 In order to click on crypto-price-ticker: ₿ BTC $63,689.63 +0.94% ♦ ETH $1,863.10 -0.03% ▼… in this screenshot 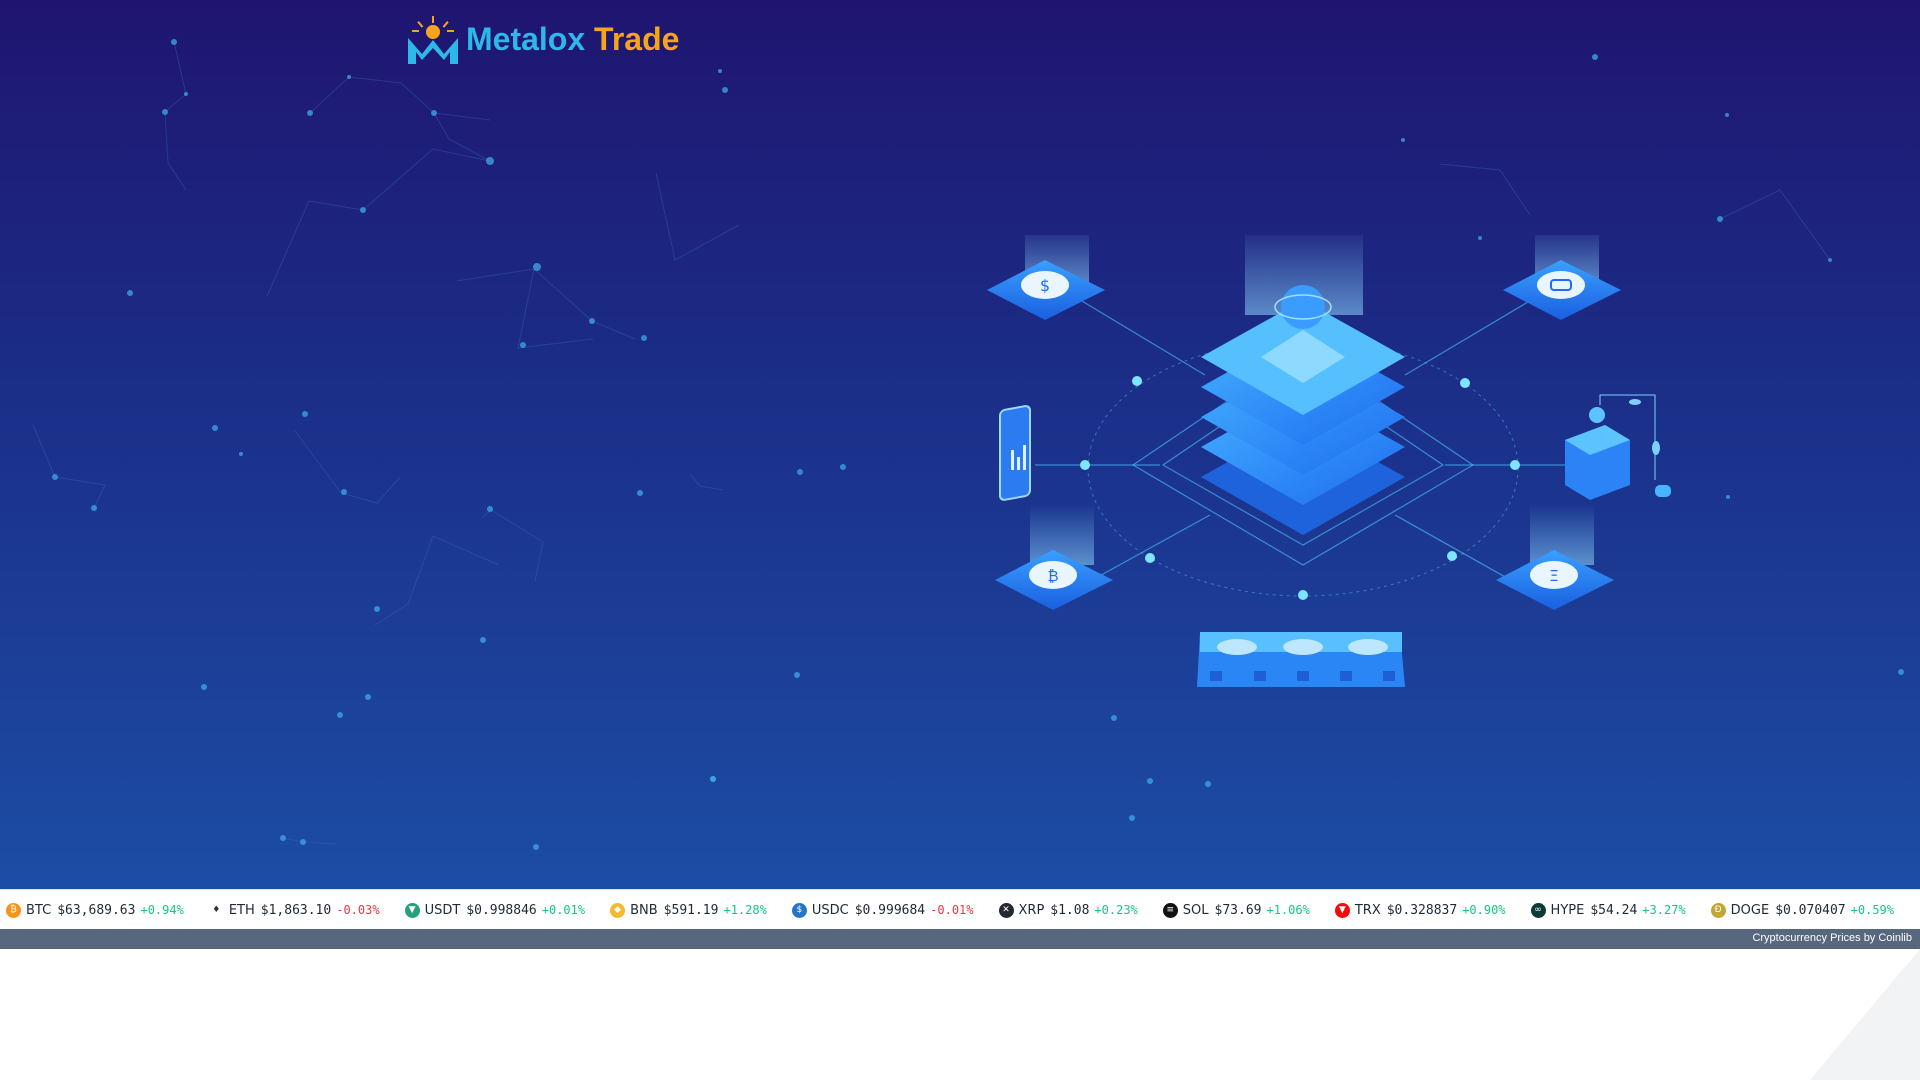, I will do `click(960, 909)`.